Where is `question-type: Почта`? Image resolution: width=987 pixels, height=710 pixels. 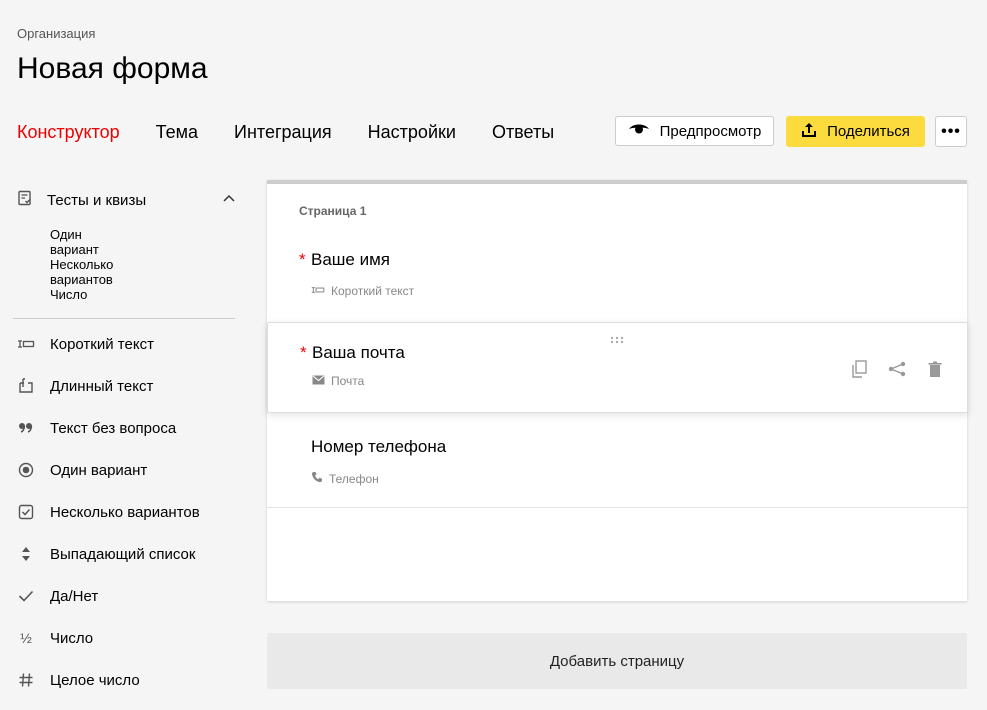
question-type: Почта is located at coordinates (338, 381).